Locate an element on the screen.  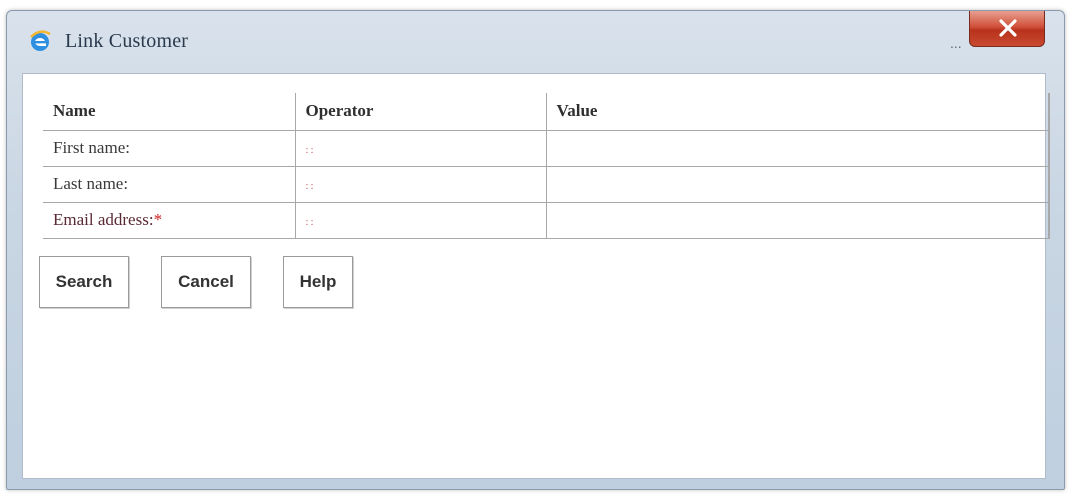
value-cell-last-name is located at coordinates (797, 184).